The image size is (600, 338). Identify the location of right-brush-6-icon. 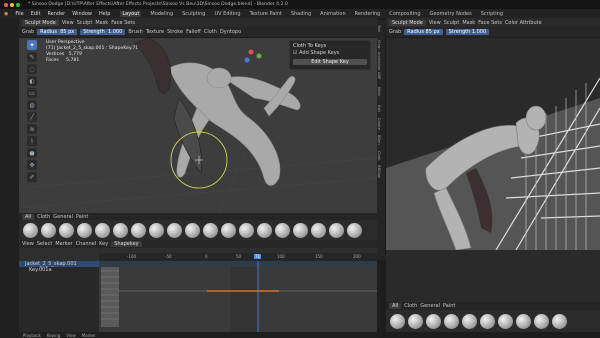
(487, 321).